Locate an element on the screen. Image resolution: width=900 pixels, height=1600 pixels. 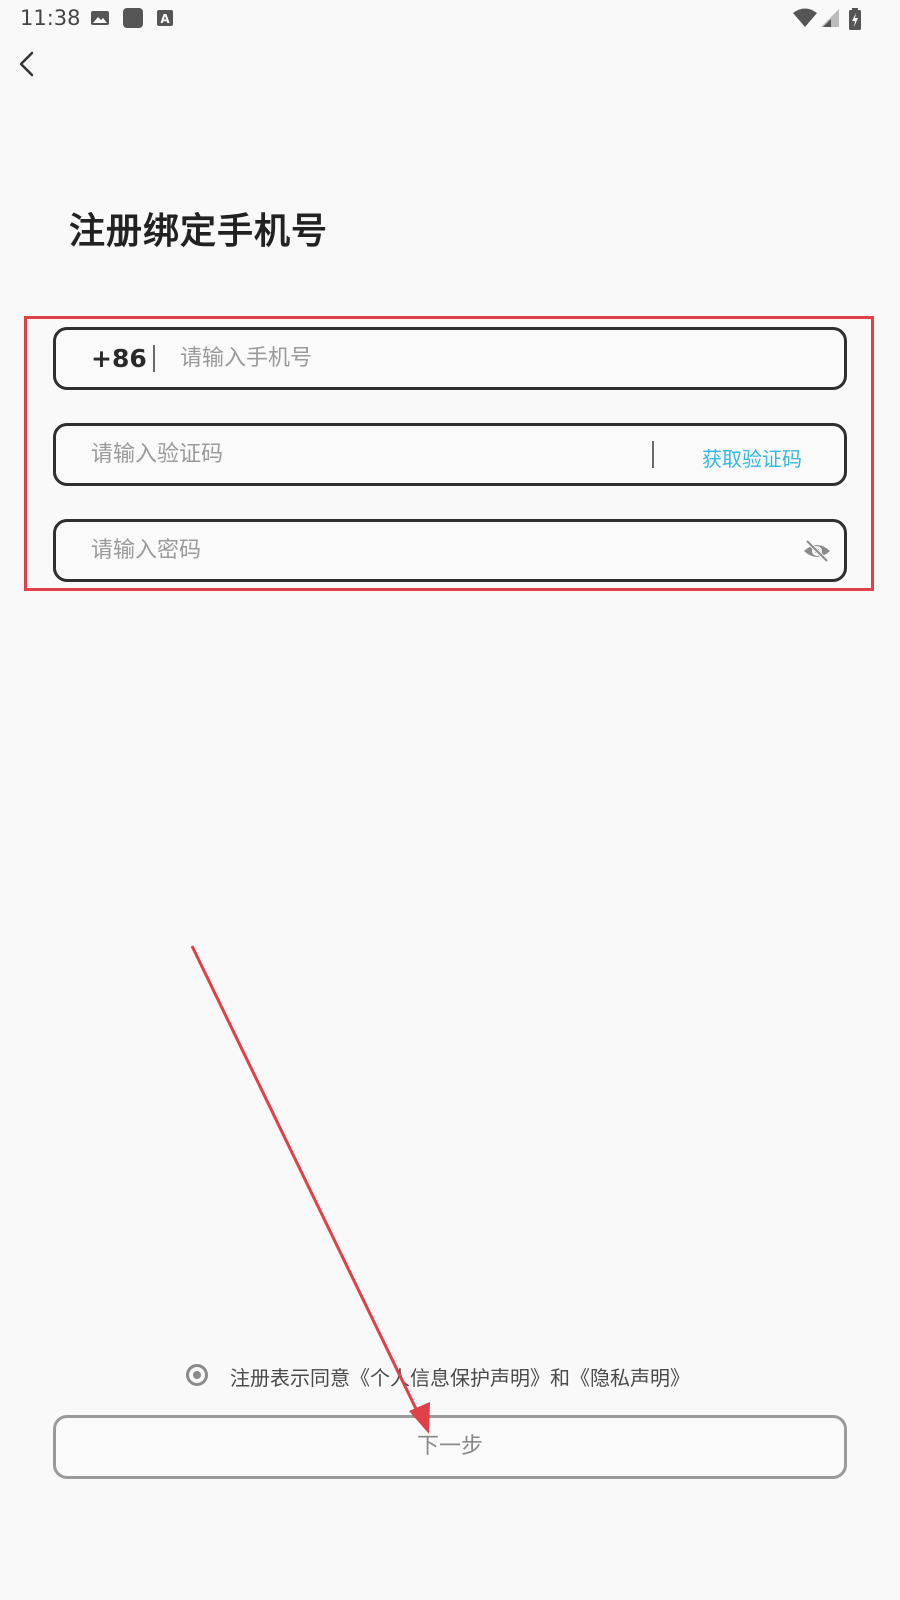
next-button: 下一步 is located at coordinates (450, 1447).